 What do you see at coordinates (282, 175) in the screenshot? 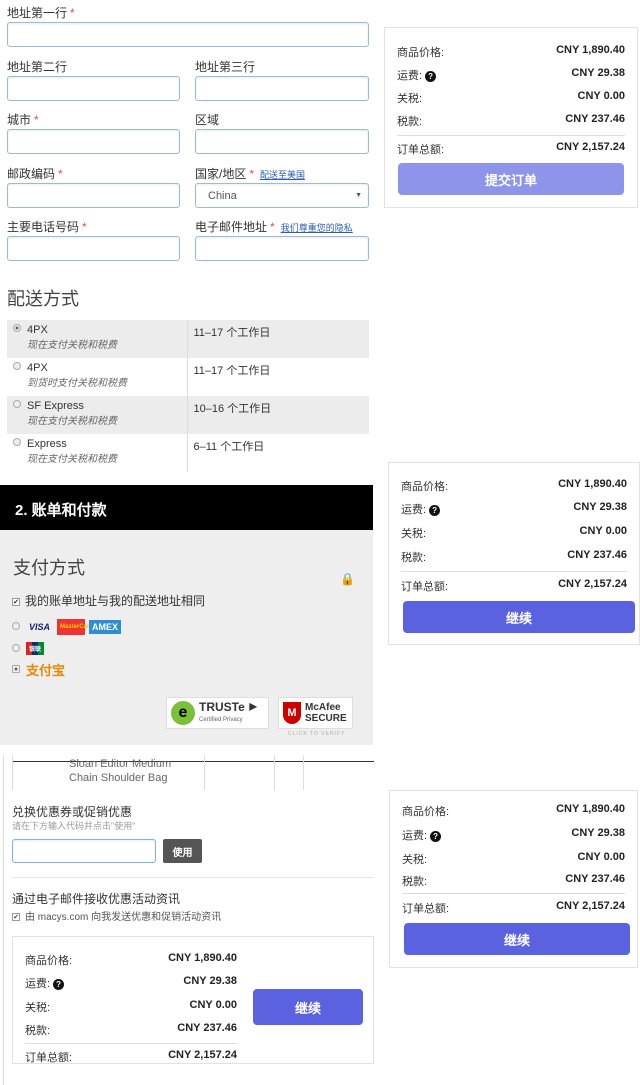
I see `ship-to-us-link: 配送至美国` at bounding box center [282, 175].